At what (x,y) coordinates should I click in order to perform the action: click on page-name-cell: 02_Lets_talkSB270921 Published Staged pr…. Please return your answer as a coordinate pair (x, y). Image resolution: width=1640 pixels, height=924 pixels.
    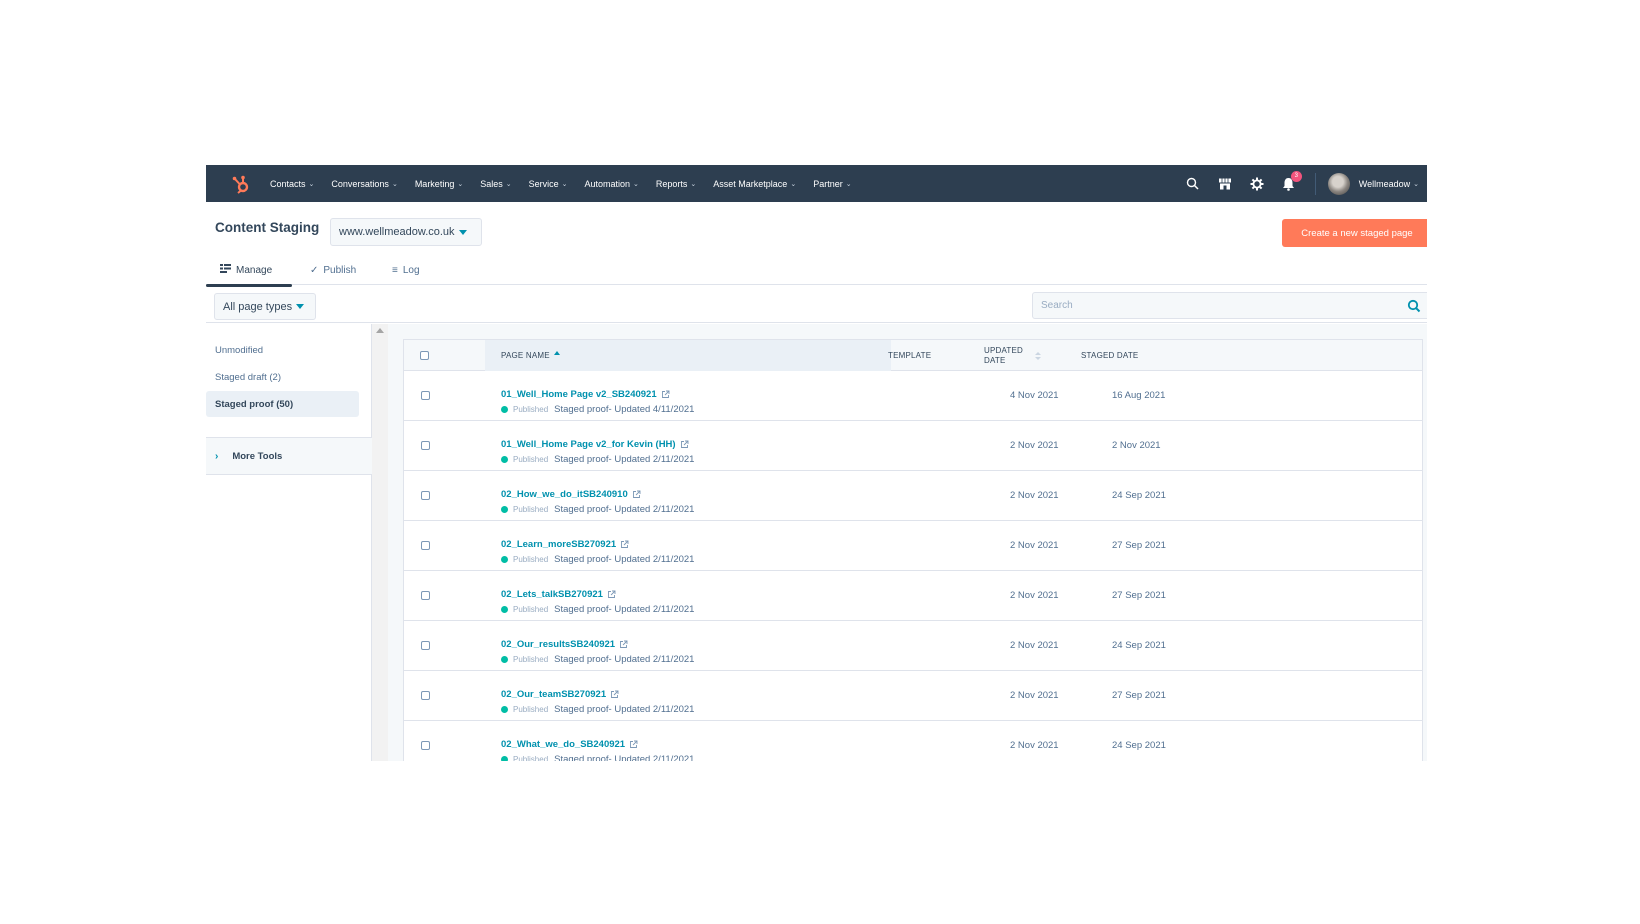
    Looking at the image, I should click on (597, 599).